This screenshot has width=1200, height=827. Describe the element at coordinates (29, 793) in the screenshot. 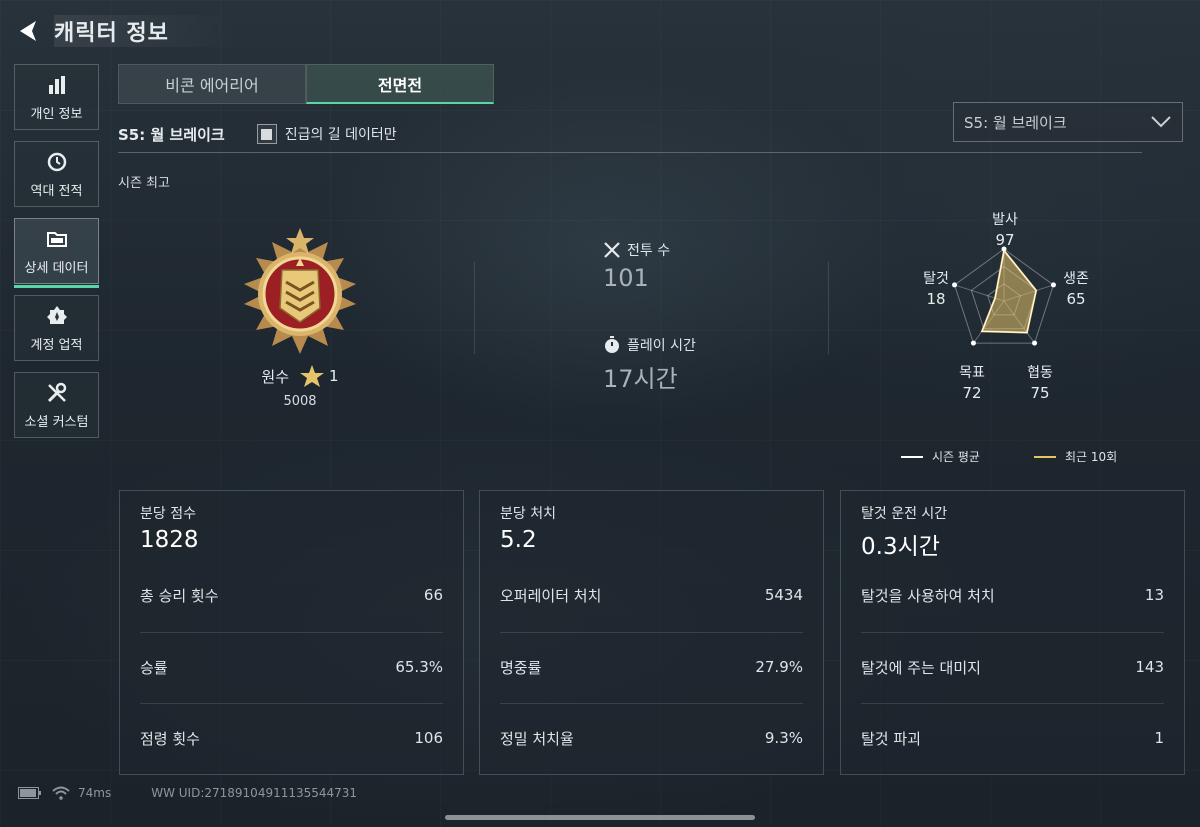

I see `battery-icon` at that location.